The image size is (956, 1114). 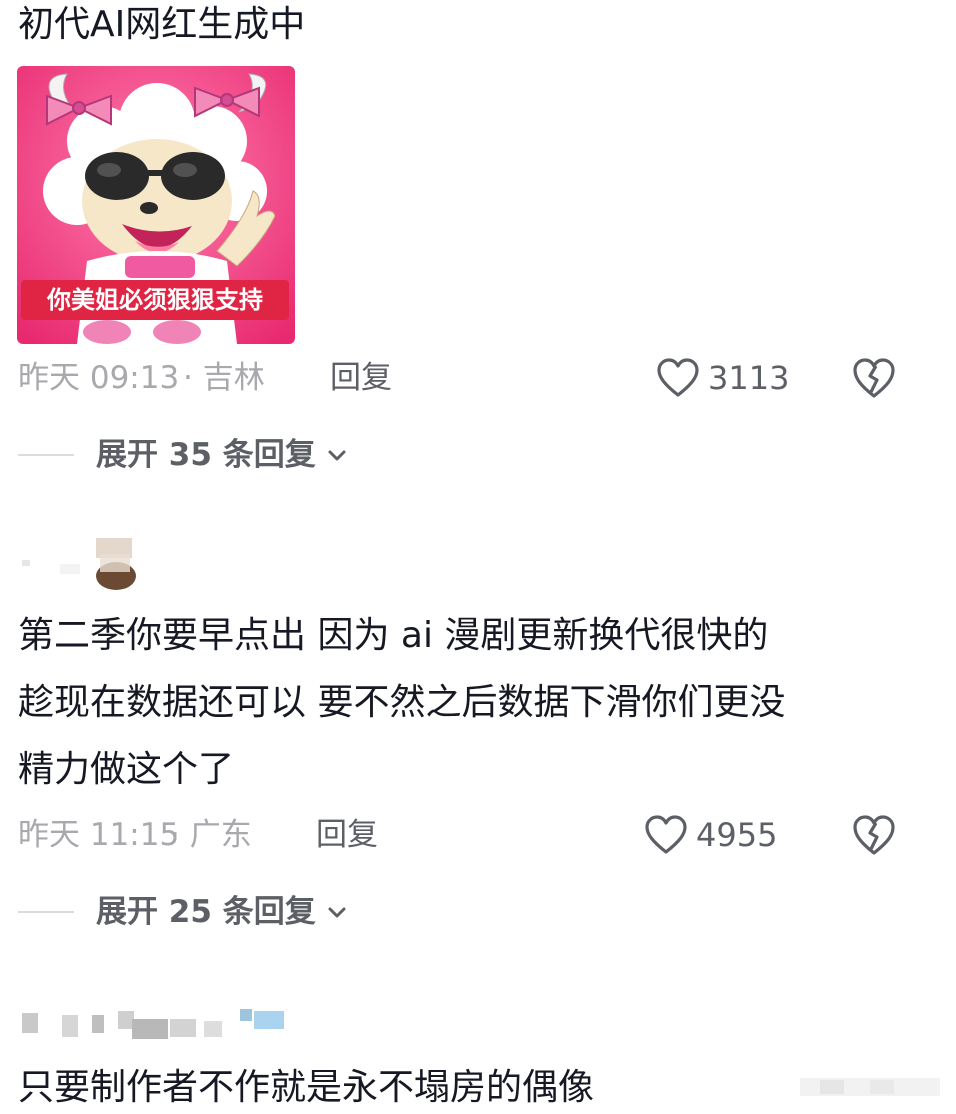 I want to click on like-count: 3113, so click(x=749, y=378).